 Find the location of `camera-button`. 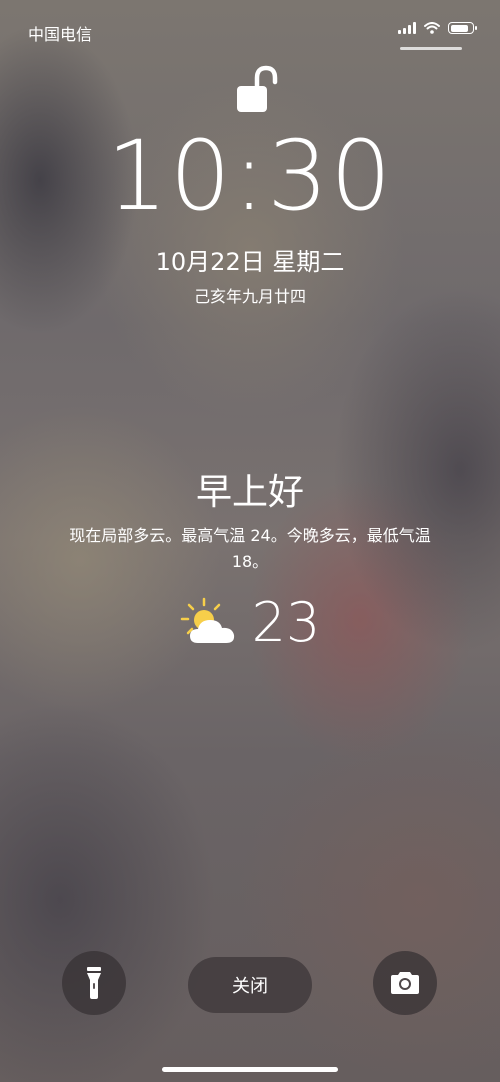

camera-button is located at coordinates (405, 983).